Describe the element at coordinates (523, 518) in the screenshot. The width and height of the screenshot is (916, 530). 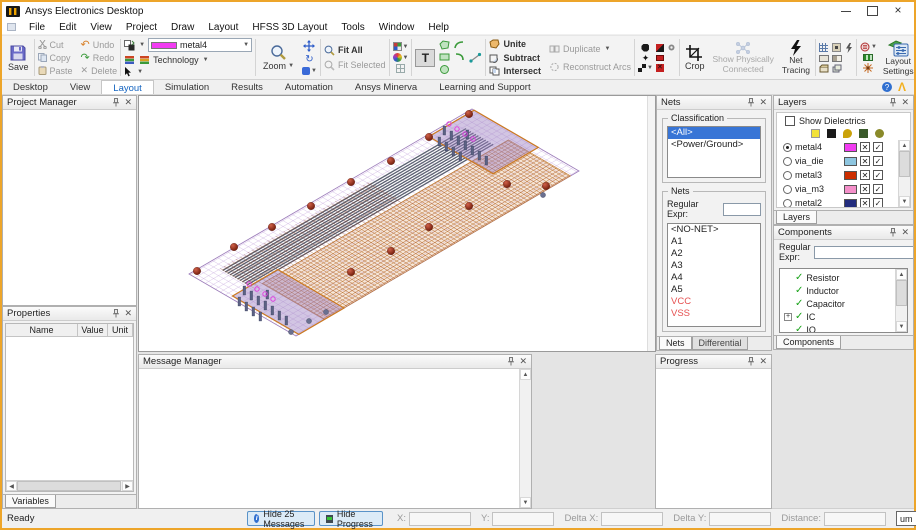
I see `y-field` at that location.